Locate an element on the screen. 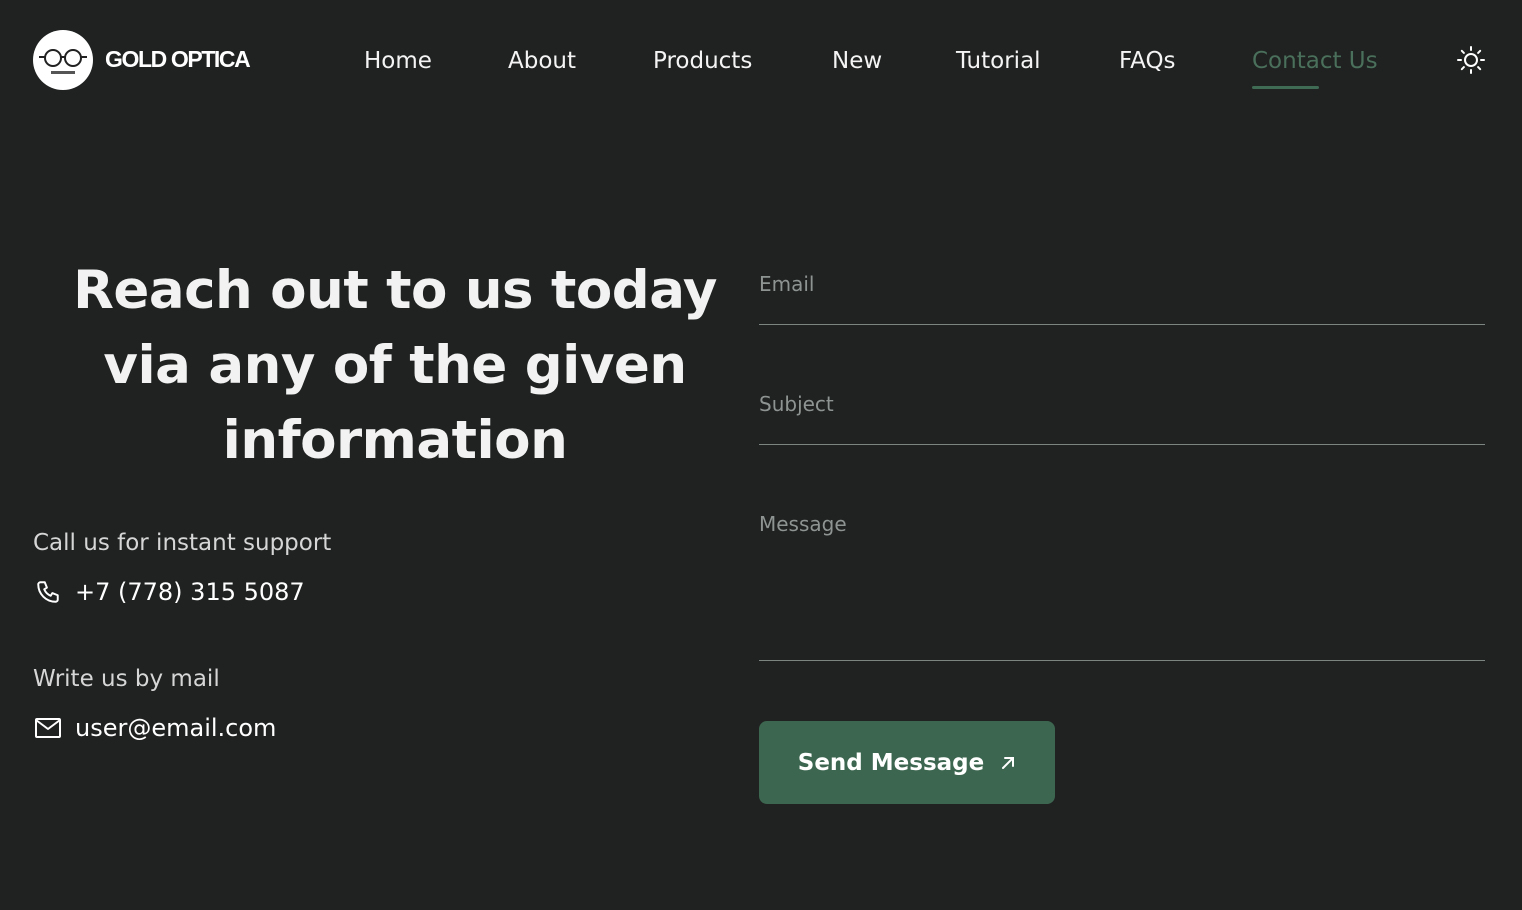  mail-row: user@email.com is located at coordinates (154, 728).